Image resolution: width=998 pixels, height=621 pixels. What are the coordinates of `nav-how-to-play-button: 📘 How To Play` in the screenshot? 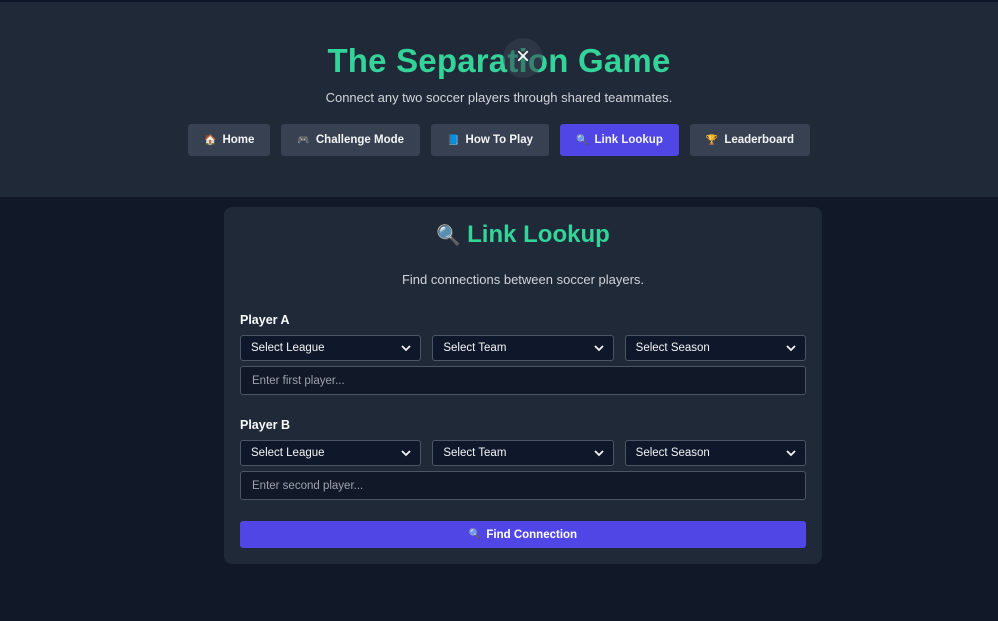 It's located at (490, 140).